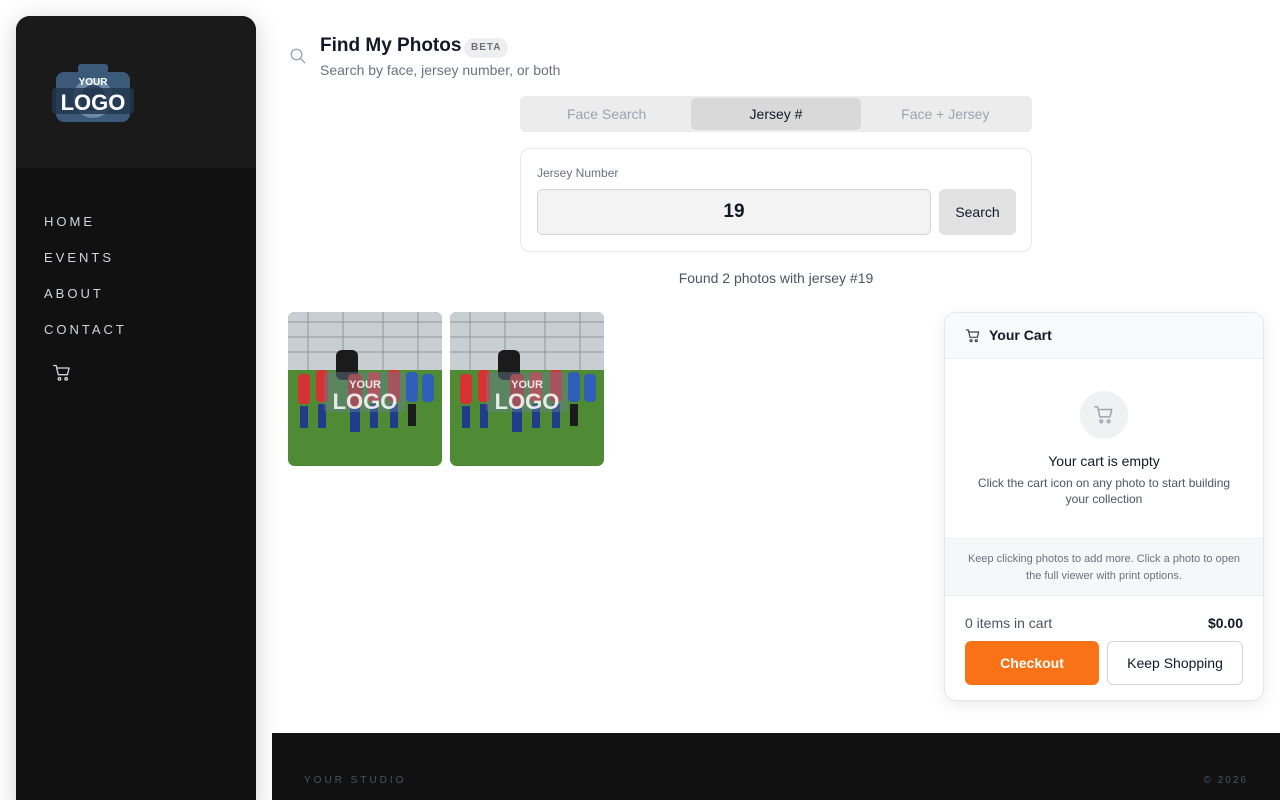 This screenshot has height=800, width=1280. What do you see at coordinates (136, 294) in the screenshot?
I see `nav-about: ABOUT` at bounding box center [136, 294].